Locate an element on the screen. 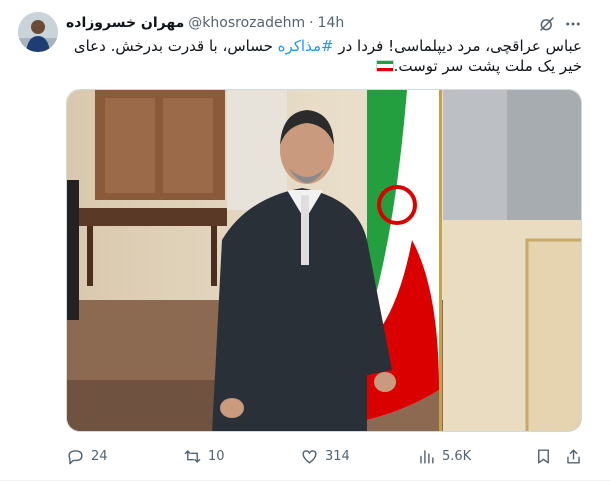 The height and width of the screenshot is (481, 611). handle: @khosrozadehm is located at coordinates (246, 23).